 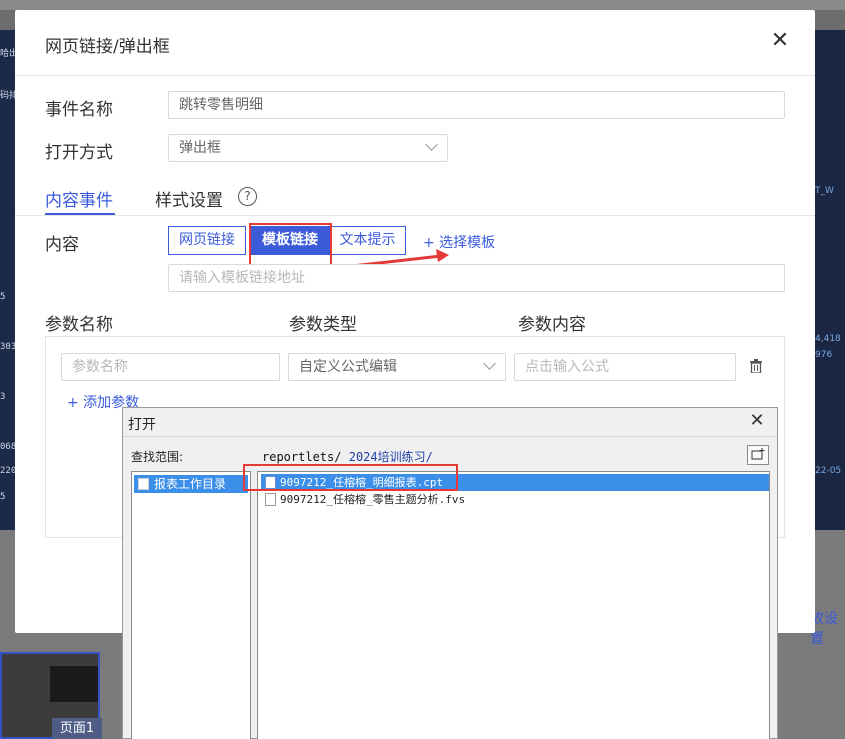 What do you see at coordinates (308, 148) in the screenshot?
I see `open-mode-select: 弹出框` at bounding box center [308, 148].